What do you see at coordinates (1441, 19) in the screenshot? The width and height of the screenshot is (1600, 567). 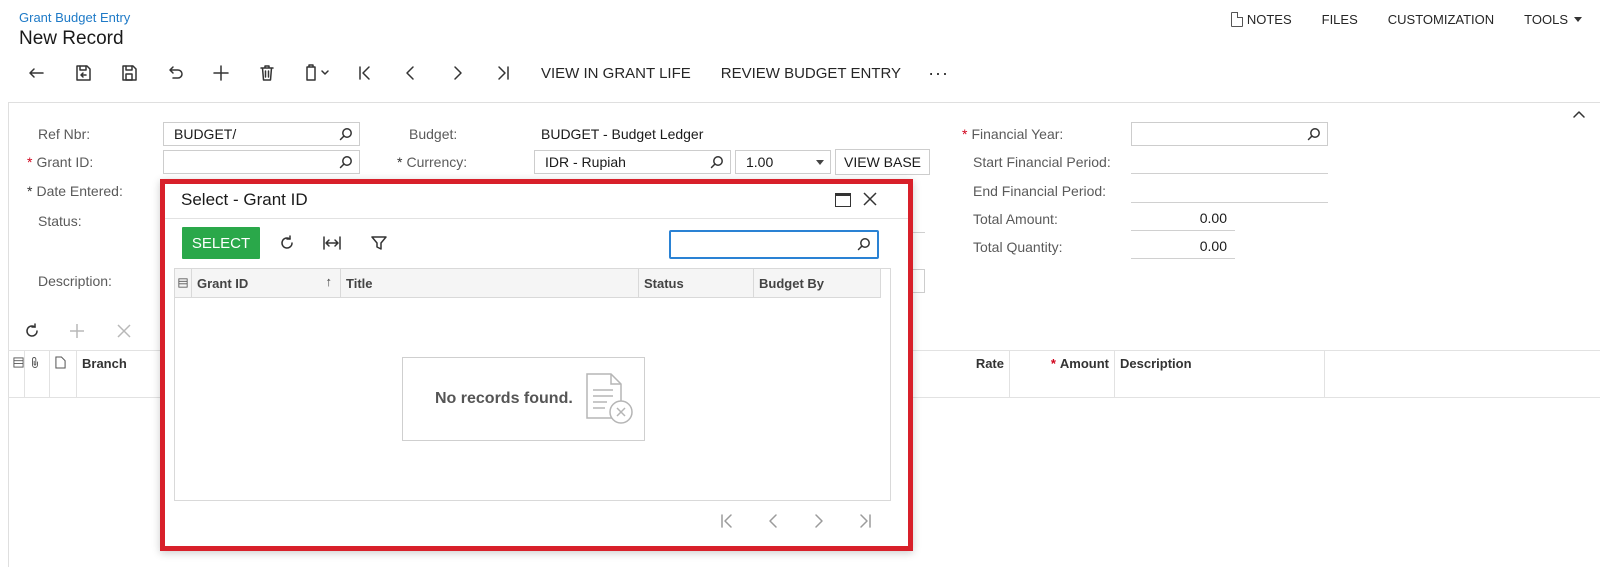 I see `customization-link: CUSTOMIZATION` at bounding box center [1441, 19].